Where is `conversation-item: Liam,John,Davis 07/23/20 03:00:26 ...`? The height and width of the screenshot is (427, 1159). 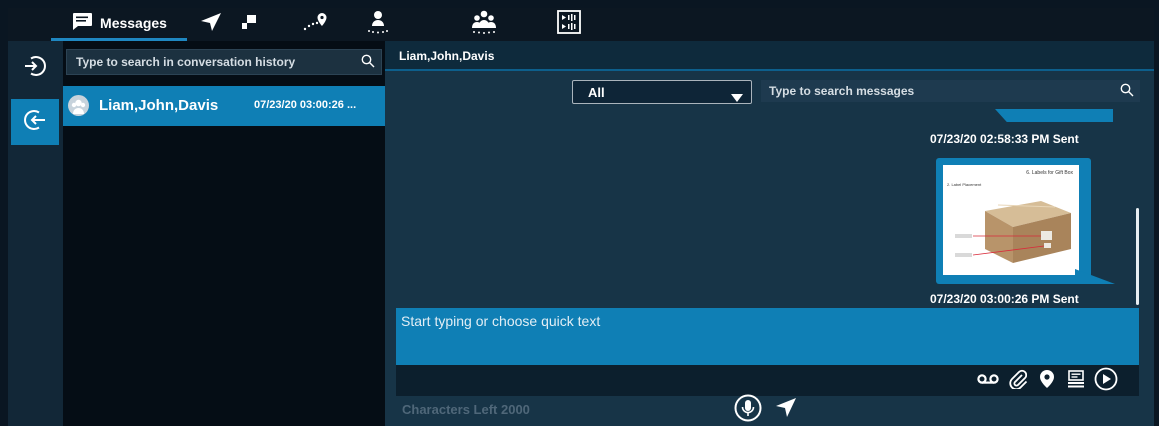
conversation-item: Liam,John,Davis 07/23/20 03:00:26 ... is located at coordinates (224, 106).